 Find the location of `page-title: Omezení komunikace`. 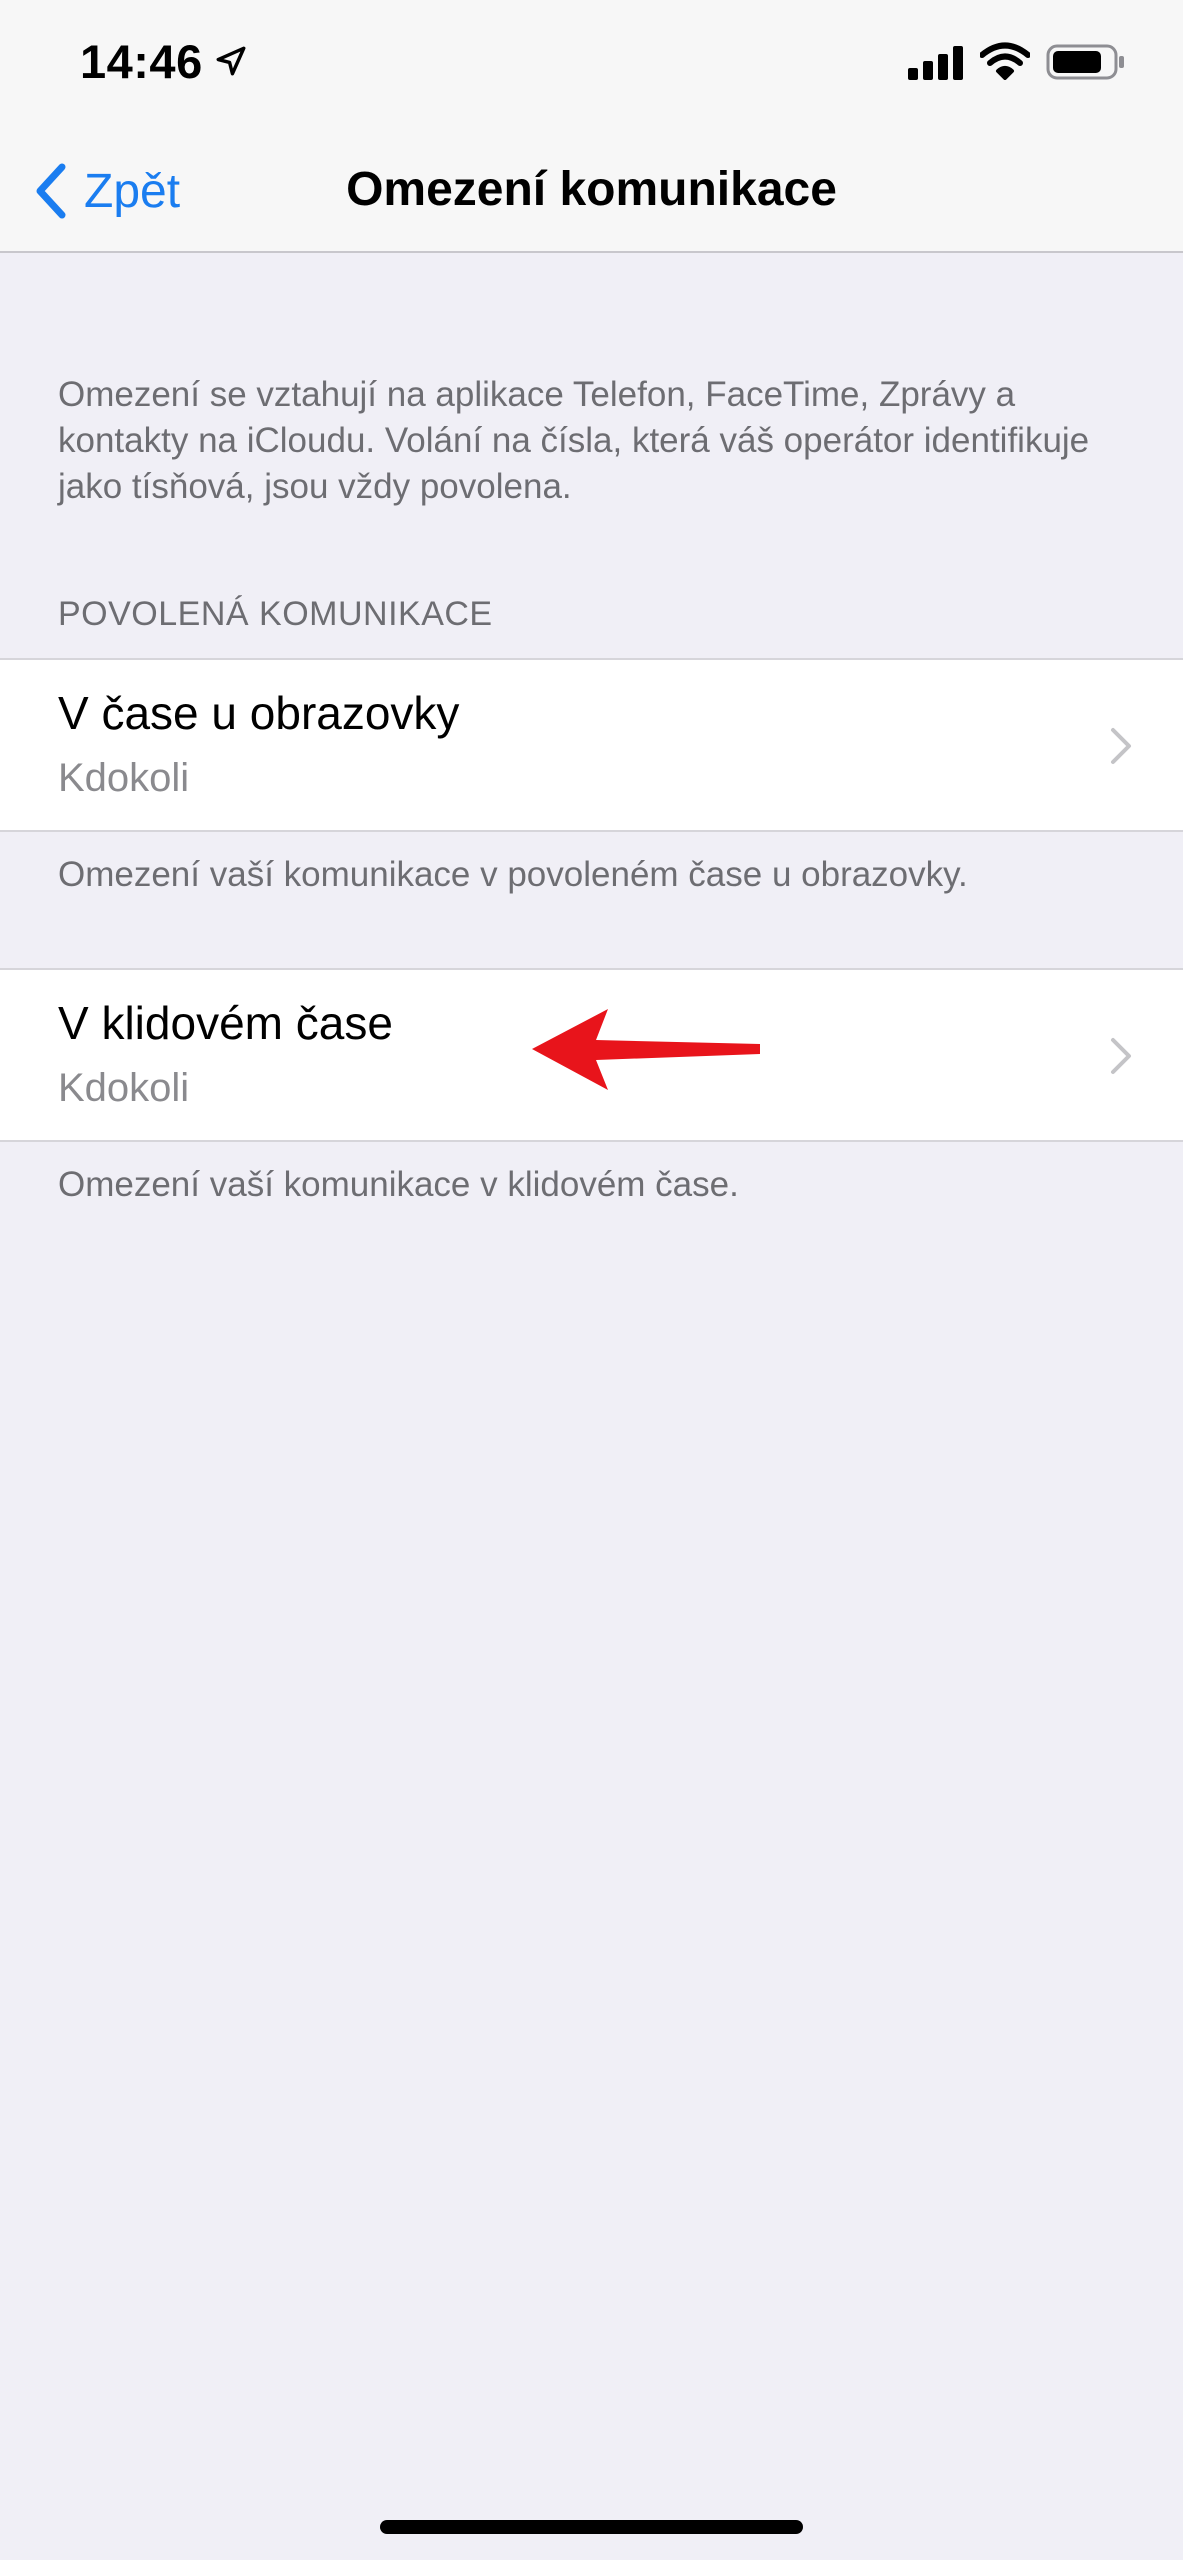

page-title: Omezení komunikace is located at coordinates (591, 189).